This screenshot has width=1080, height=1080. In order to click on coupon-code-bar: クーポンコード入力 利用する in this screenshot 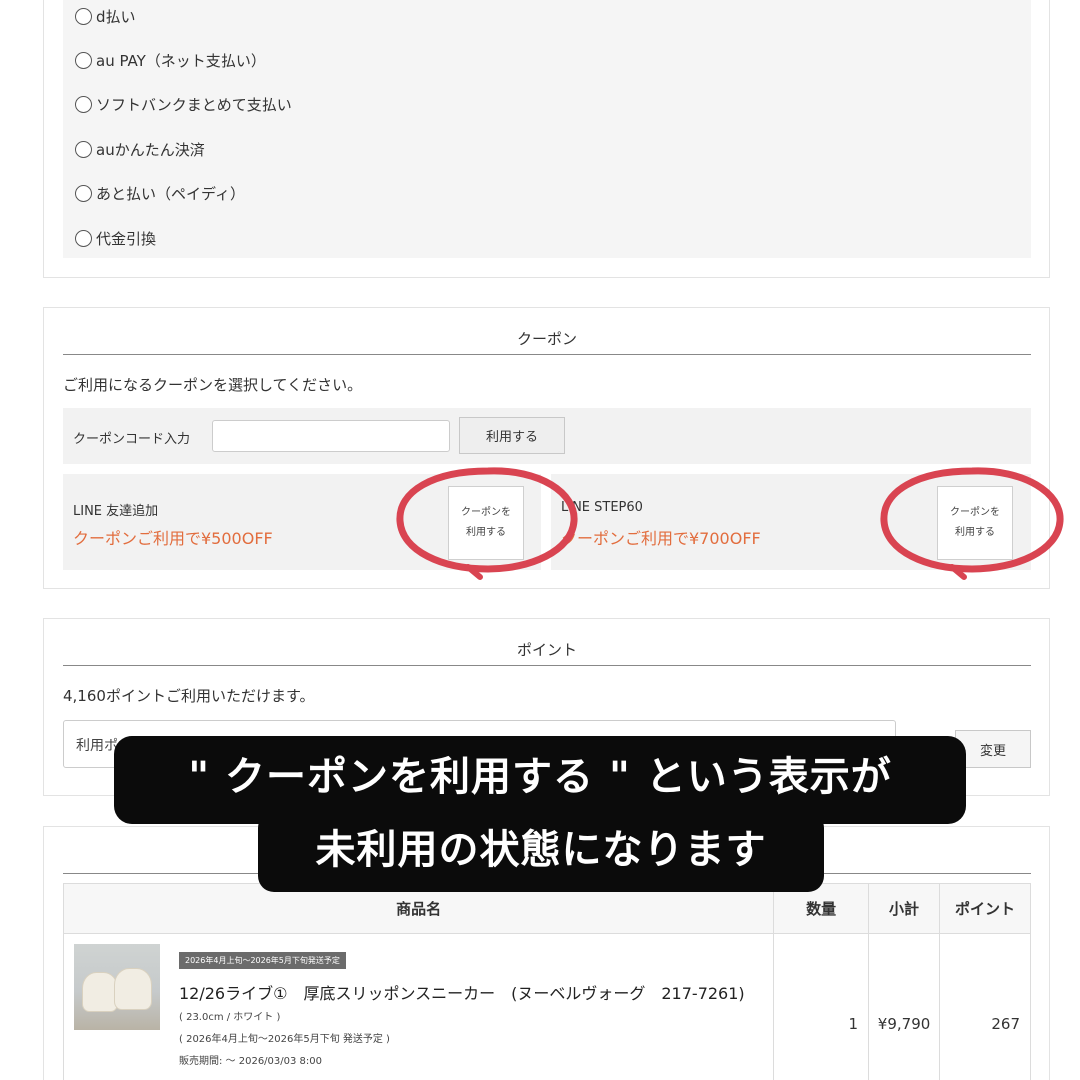, I will do `click(547, 436)`.